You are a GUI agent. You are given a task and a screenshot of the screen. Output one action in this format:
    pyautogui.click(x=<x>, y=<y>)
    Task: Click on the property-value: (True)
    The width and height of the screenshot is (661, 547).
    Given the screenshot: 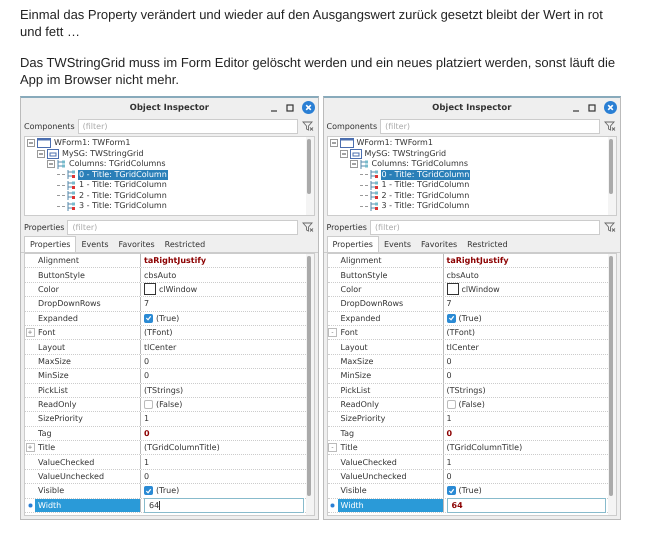 What is the action you would take?
    pyautogui.click(x=168, y=318)
    